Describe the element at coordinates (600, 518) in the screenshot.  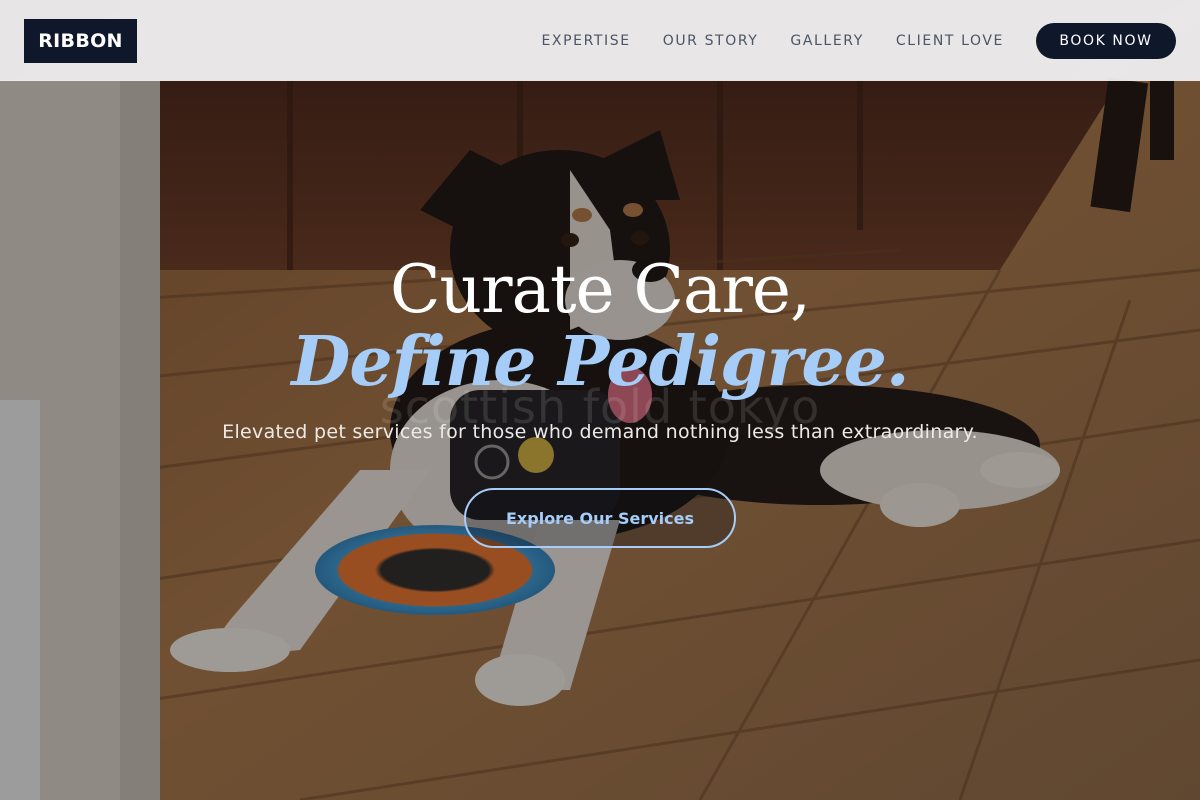
I see `explore-services-button: Explore Our Services` at that location.